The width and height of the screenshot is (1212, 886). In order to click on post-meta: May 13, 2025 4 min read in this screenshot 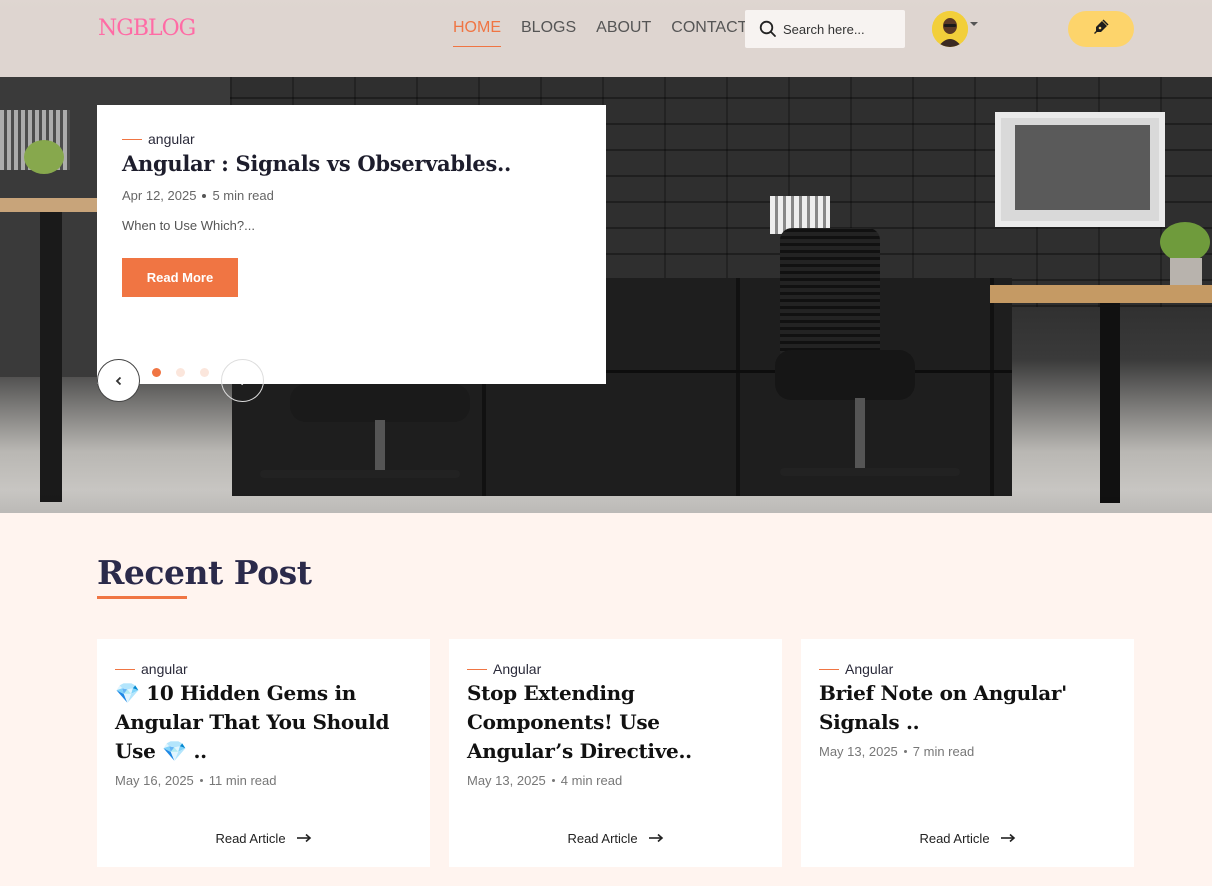, I will do `click(544, 780)`.